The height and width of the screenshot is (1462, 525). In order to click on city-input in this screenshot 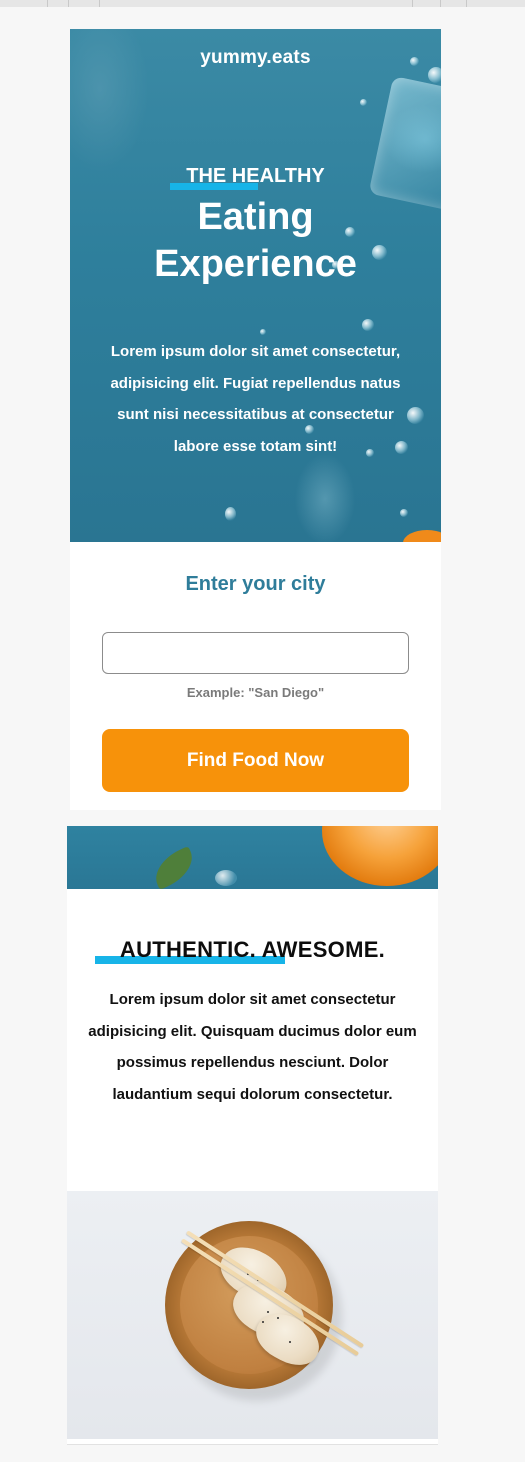, I will do `click(255, 653)`.